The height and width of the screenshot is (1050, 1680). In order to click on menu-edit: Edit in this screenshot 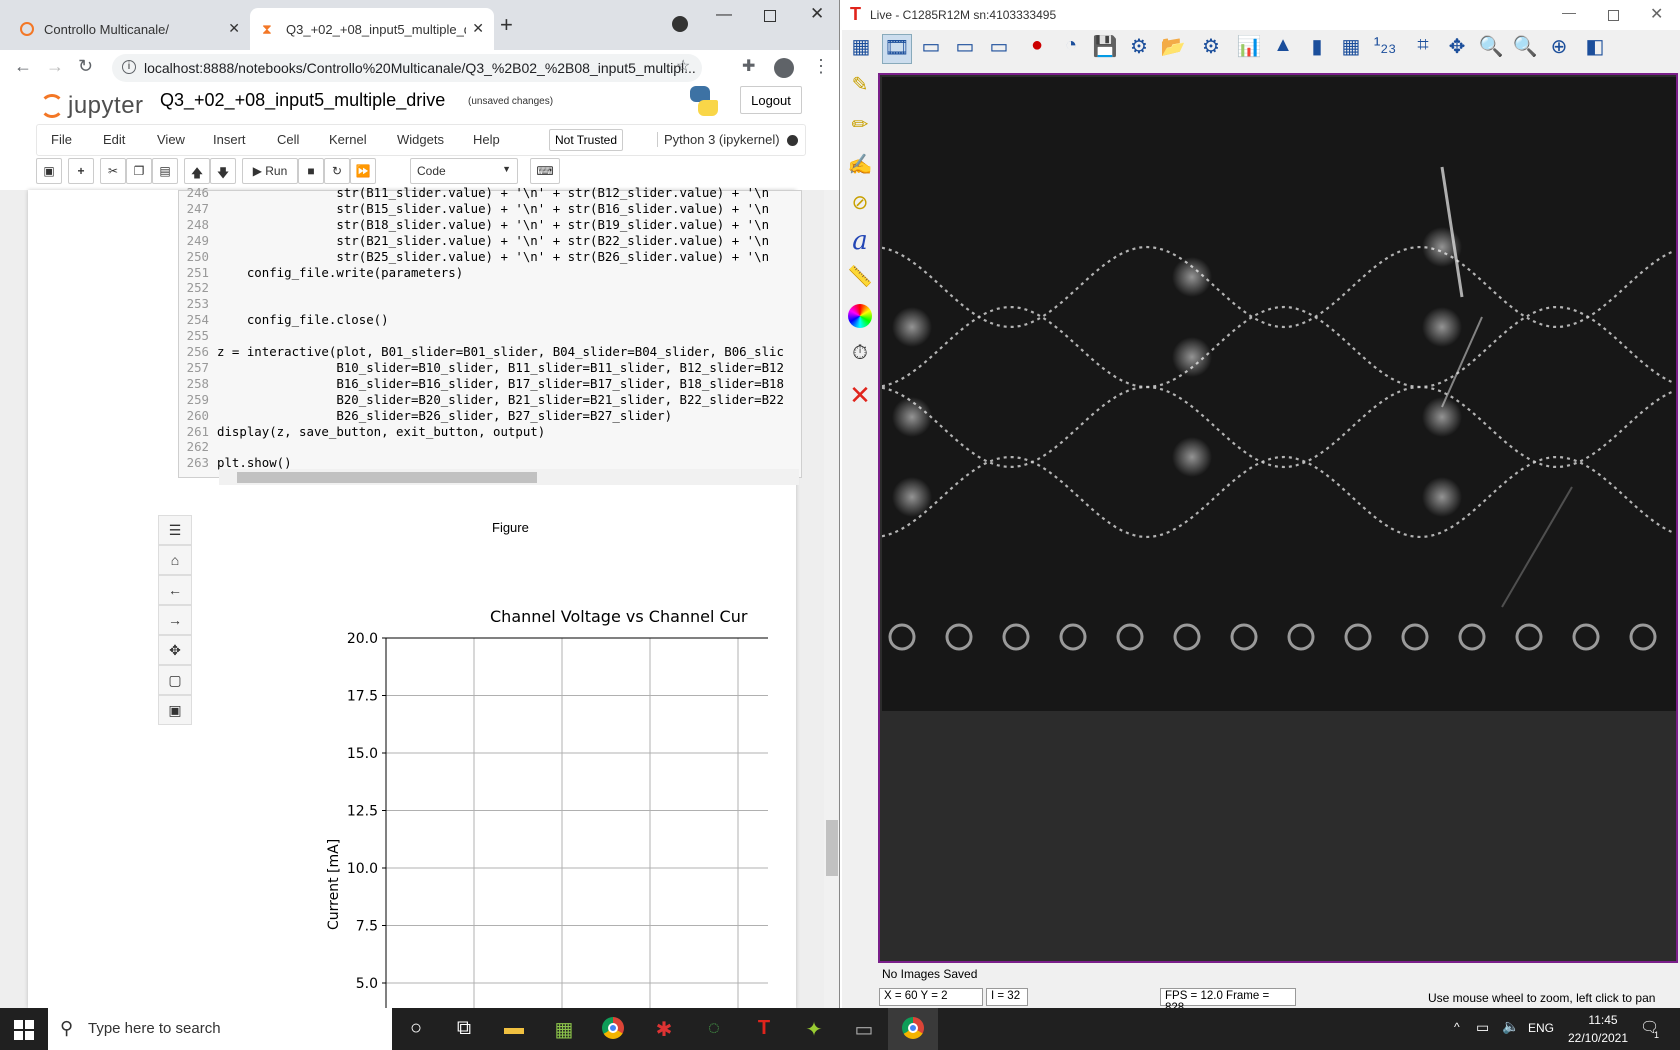, I will do `click(114, 139)`.